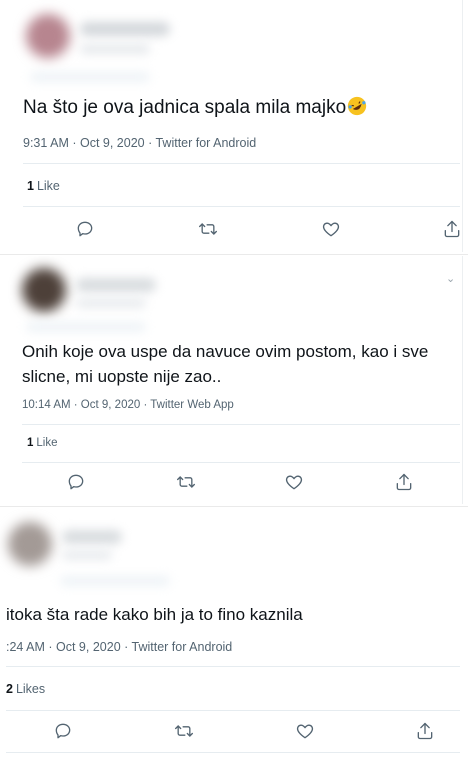 The image size is (468, 764). I want to click on tweet-meta: 10:14 AM · Oct 9, 2020 · Twitter Web App, so click(128, 405).